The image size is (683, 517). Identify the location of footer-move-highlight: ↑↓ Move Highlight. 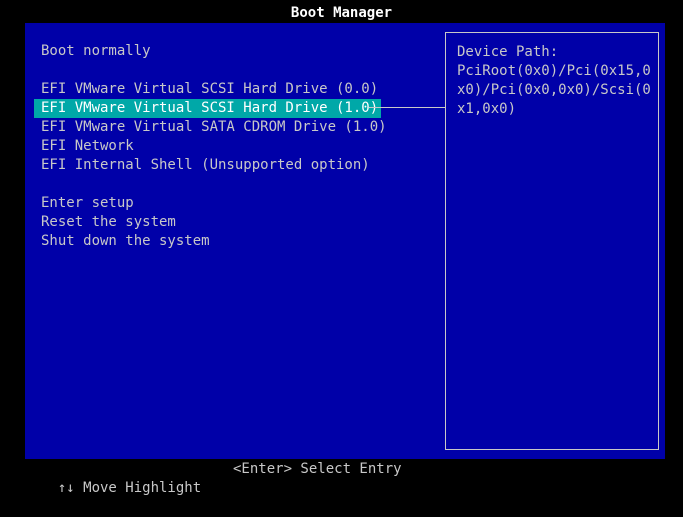
(129, 488).